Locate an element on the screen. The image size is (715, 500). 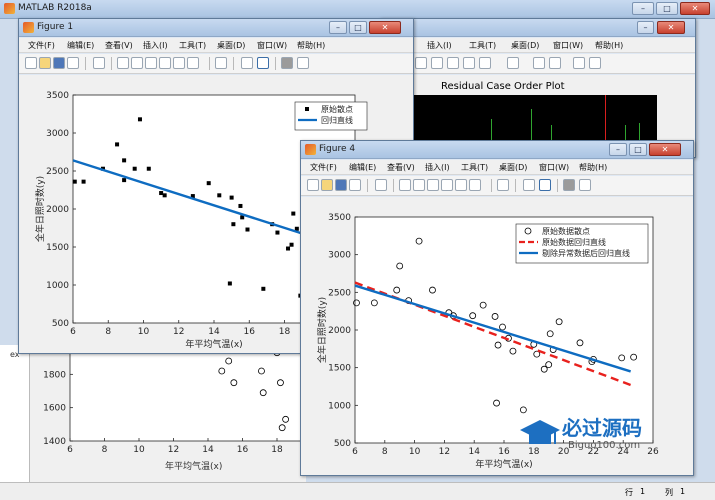
figure1-maximize: □ is located at coordinates (358, 27).